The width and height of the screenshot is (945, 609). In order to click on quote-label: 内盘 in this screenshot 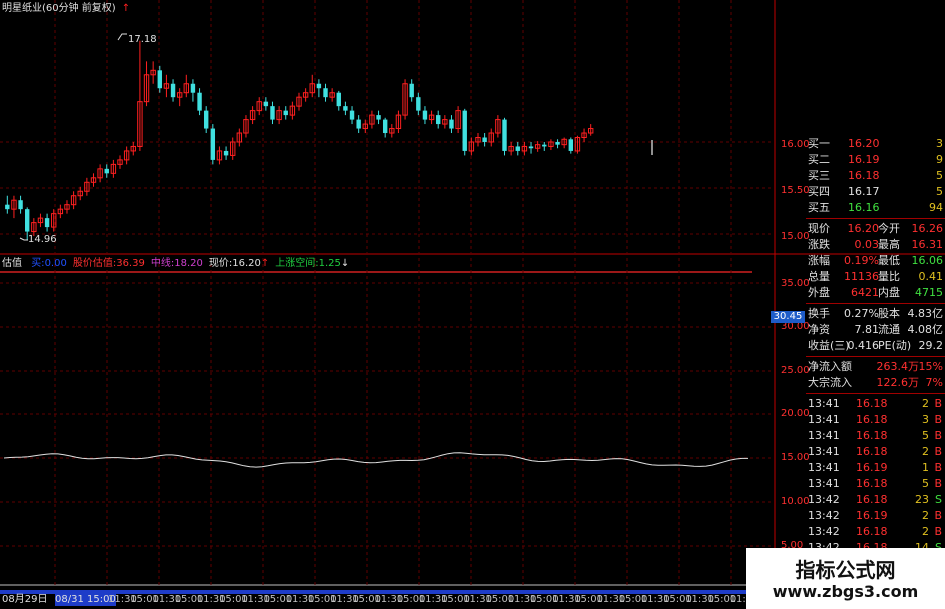, I will do `click(889, 292)`.